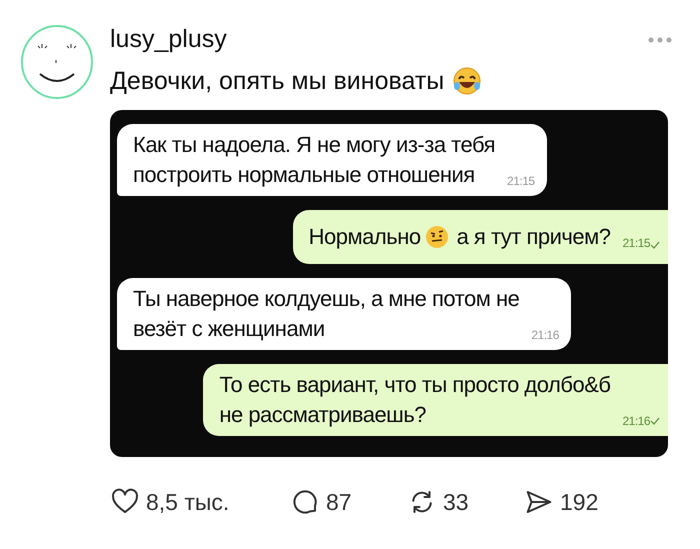  What do you see at coordinates (467, 81) in the screenshot?
I see `laughing-face-icon` at bounding box center [467, 81].